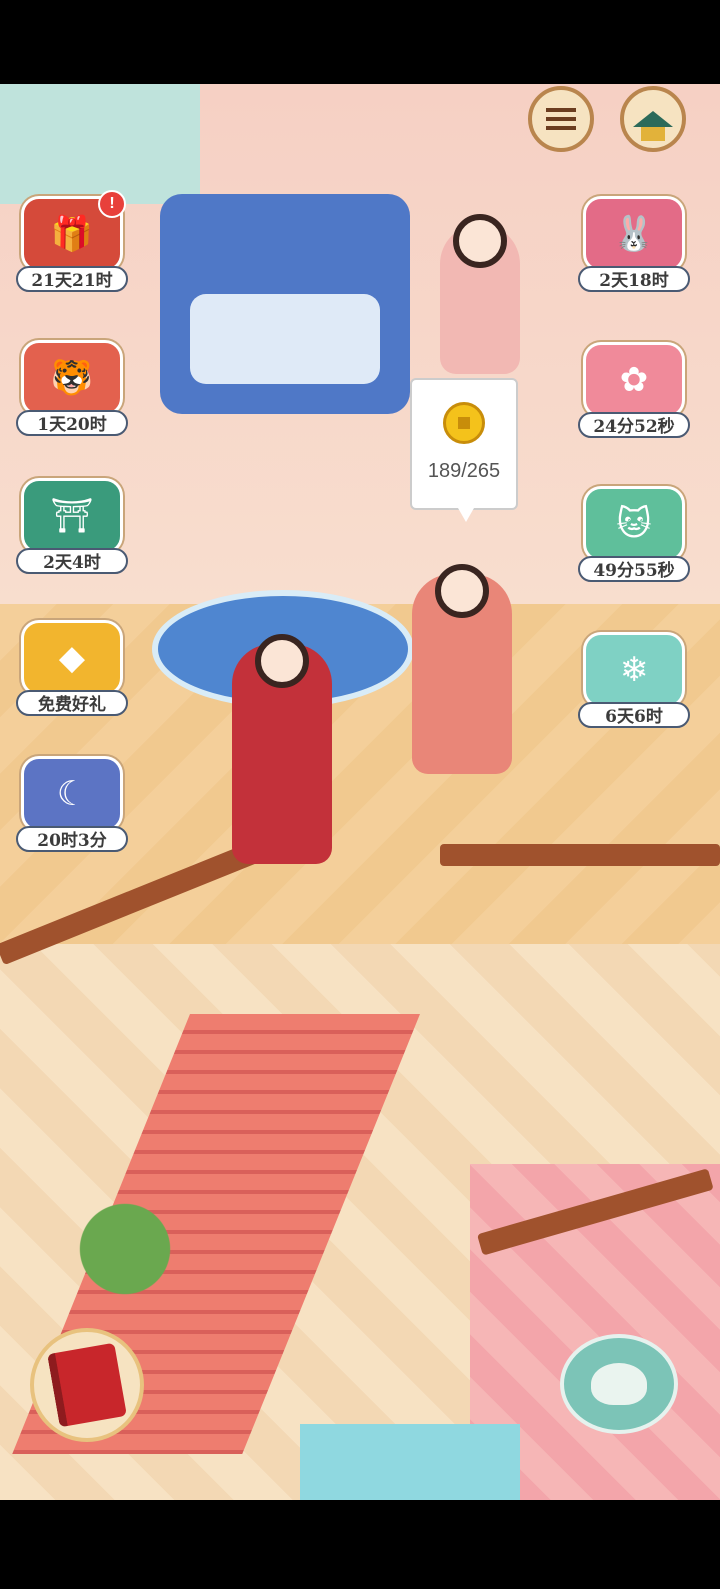 The width and height of the screenshot is (720, 1589). I want to click on event-timer: 6天6时, so click(634, 715).